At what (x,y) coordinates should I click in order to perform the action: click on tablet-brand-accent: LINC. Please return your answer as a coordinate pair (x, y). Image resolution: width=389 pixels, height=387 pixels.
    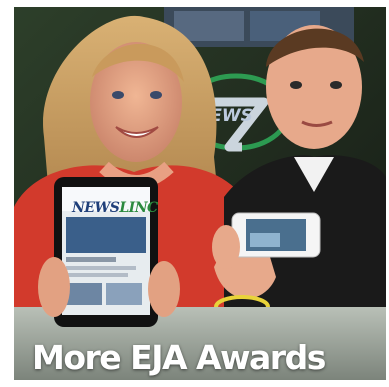
    Looking at the image, I should click on (138, 208).